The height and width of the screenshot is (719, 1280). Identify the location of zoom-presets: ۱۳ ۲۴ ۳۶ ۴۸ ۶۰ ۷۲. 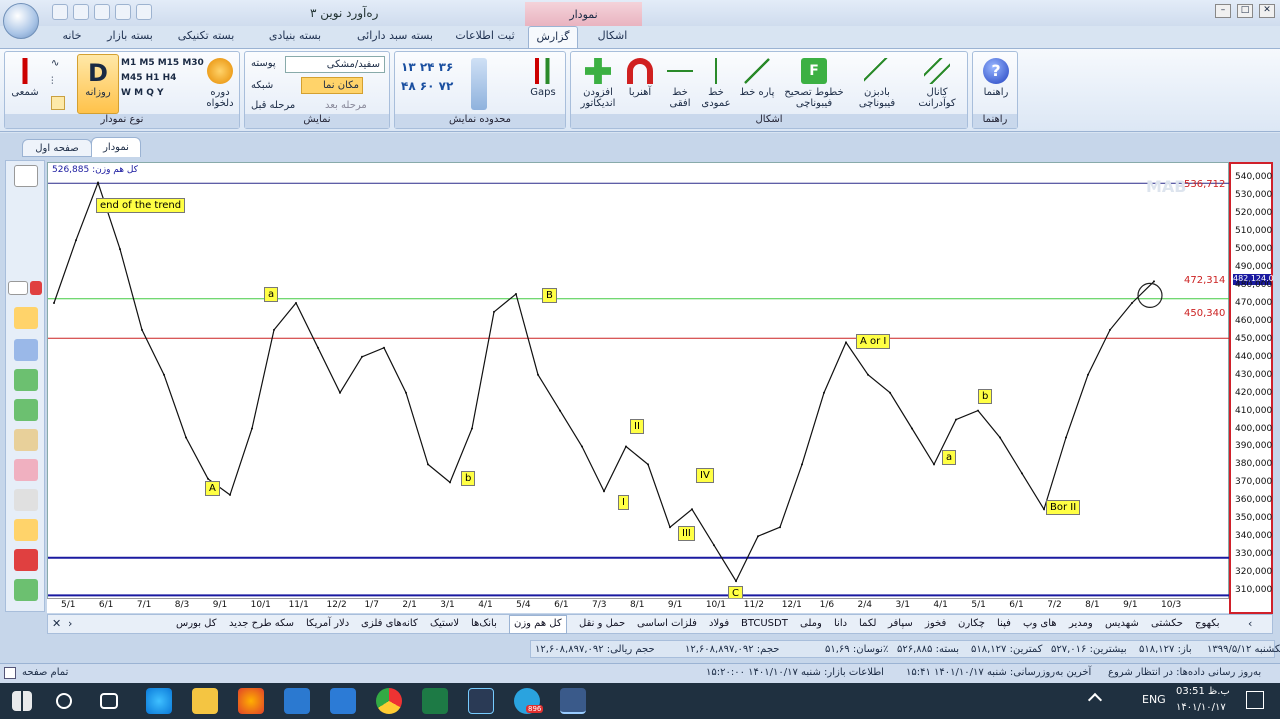
(431, 86).